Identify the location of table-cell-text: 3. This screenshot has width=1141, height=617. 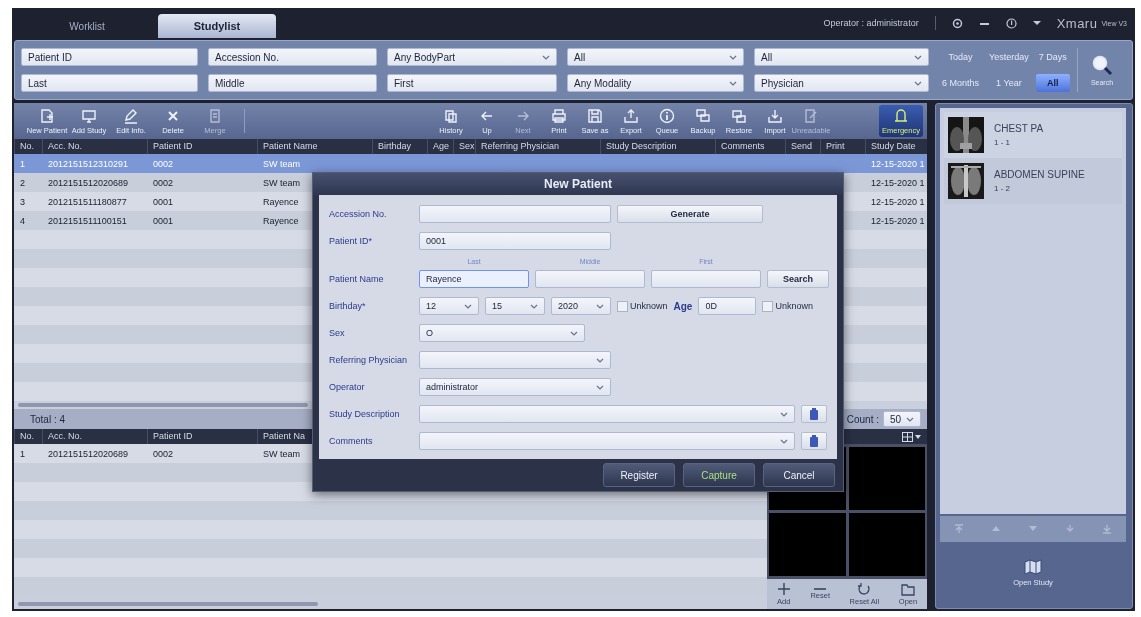
(22, 201).